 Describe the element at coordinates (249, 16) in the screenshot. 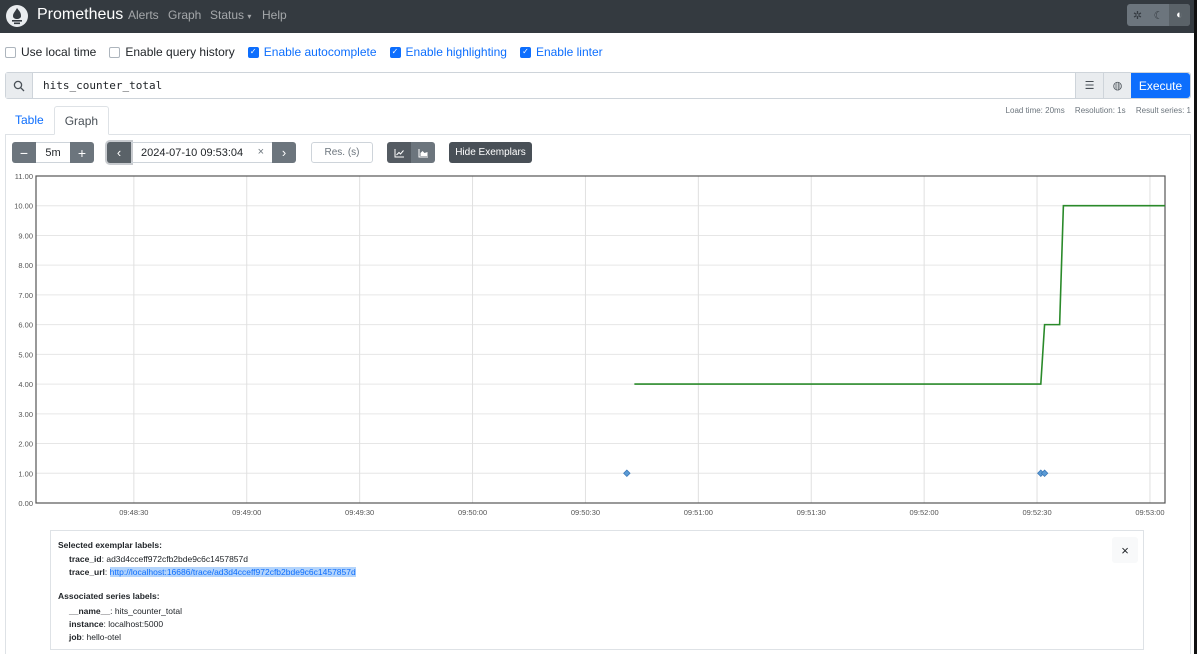

I see `chevron-down-icon: ▾` at that location.